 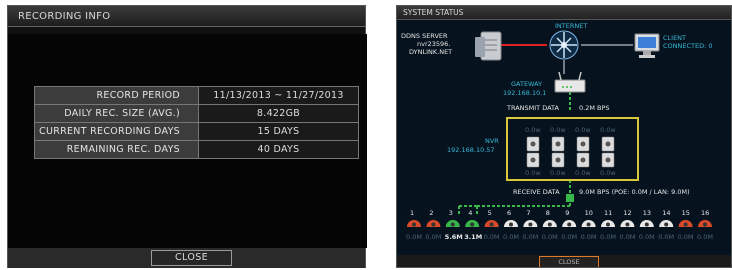 I want to click on row-value: 11/13/2013 ~ 11/27/2013, so click(x=278, y=95).